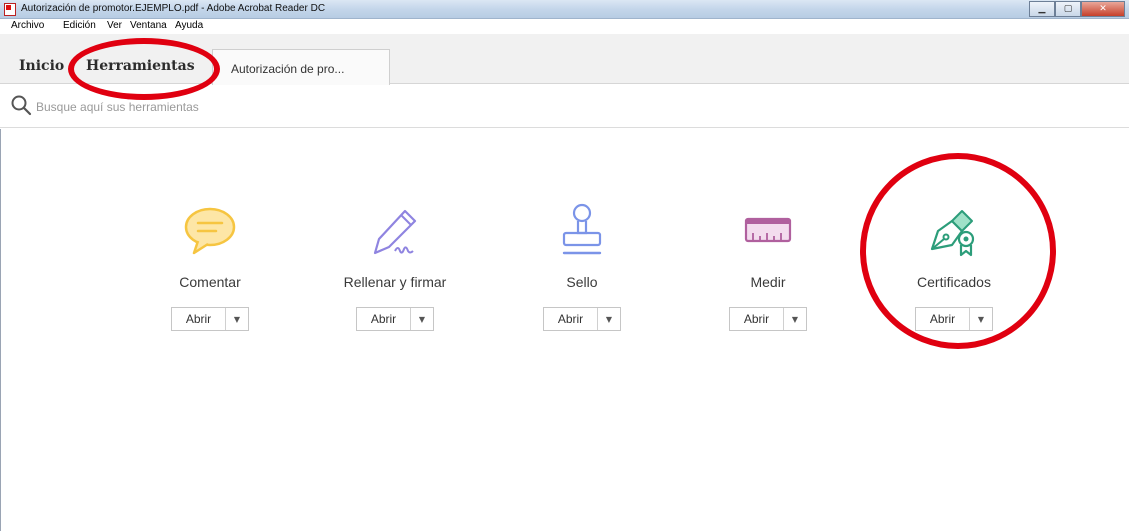  I want to click on tool-label: Sello, so click(582, 282).